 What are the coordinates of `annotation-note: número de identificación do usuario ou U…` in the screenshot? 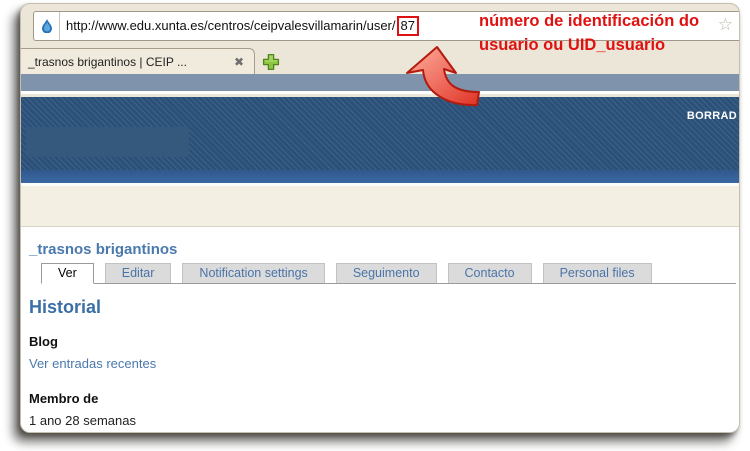 It's located at (589, 33).